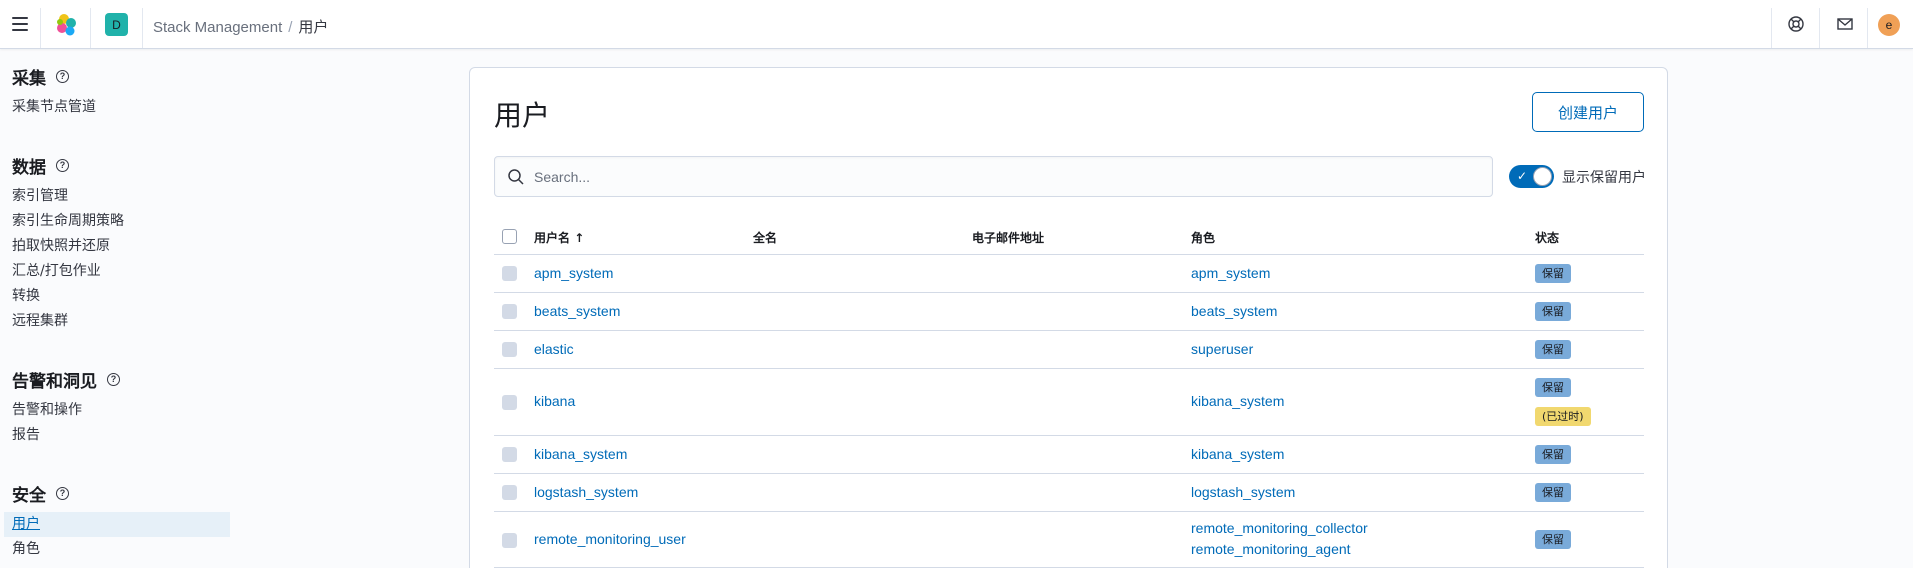 This screenshot has width=1913, height=568. I want to click on sidebar-item-users: 用户, so click(117, 524).